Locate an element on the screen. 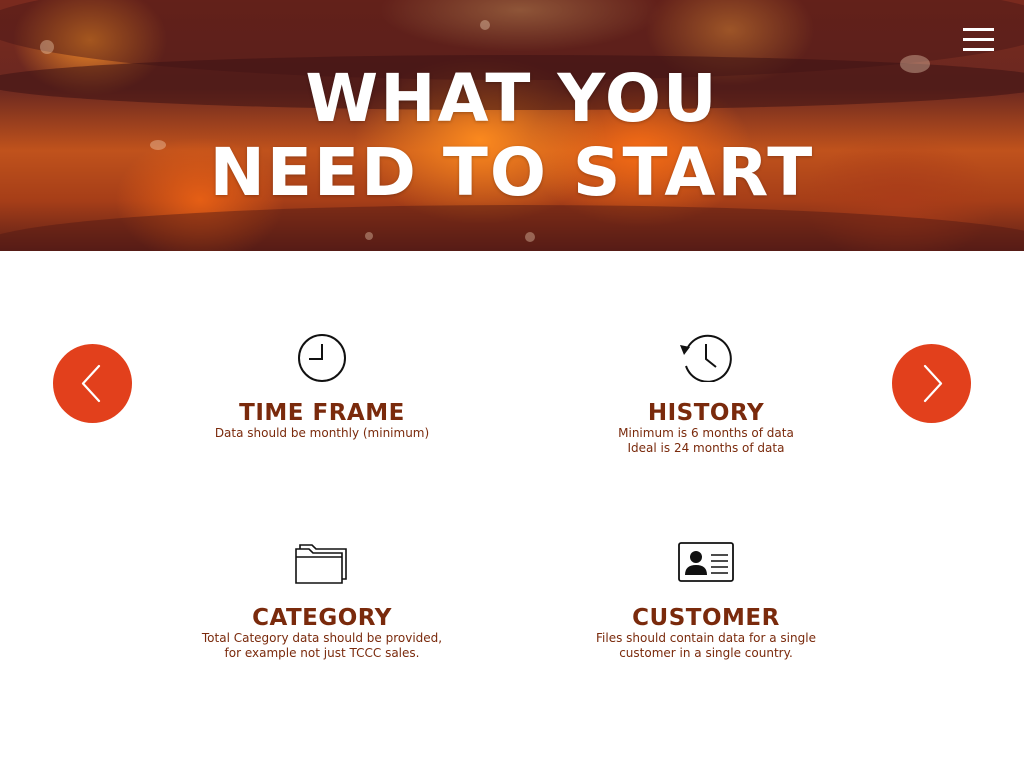 Image resolution: width=1024 pixels, height=768 pixels. customer-description-line-1: Files should contain data for a single is located at coordinates (706, 638).